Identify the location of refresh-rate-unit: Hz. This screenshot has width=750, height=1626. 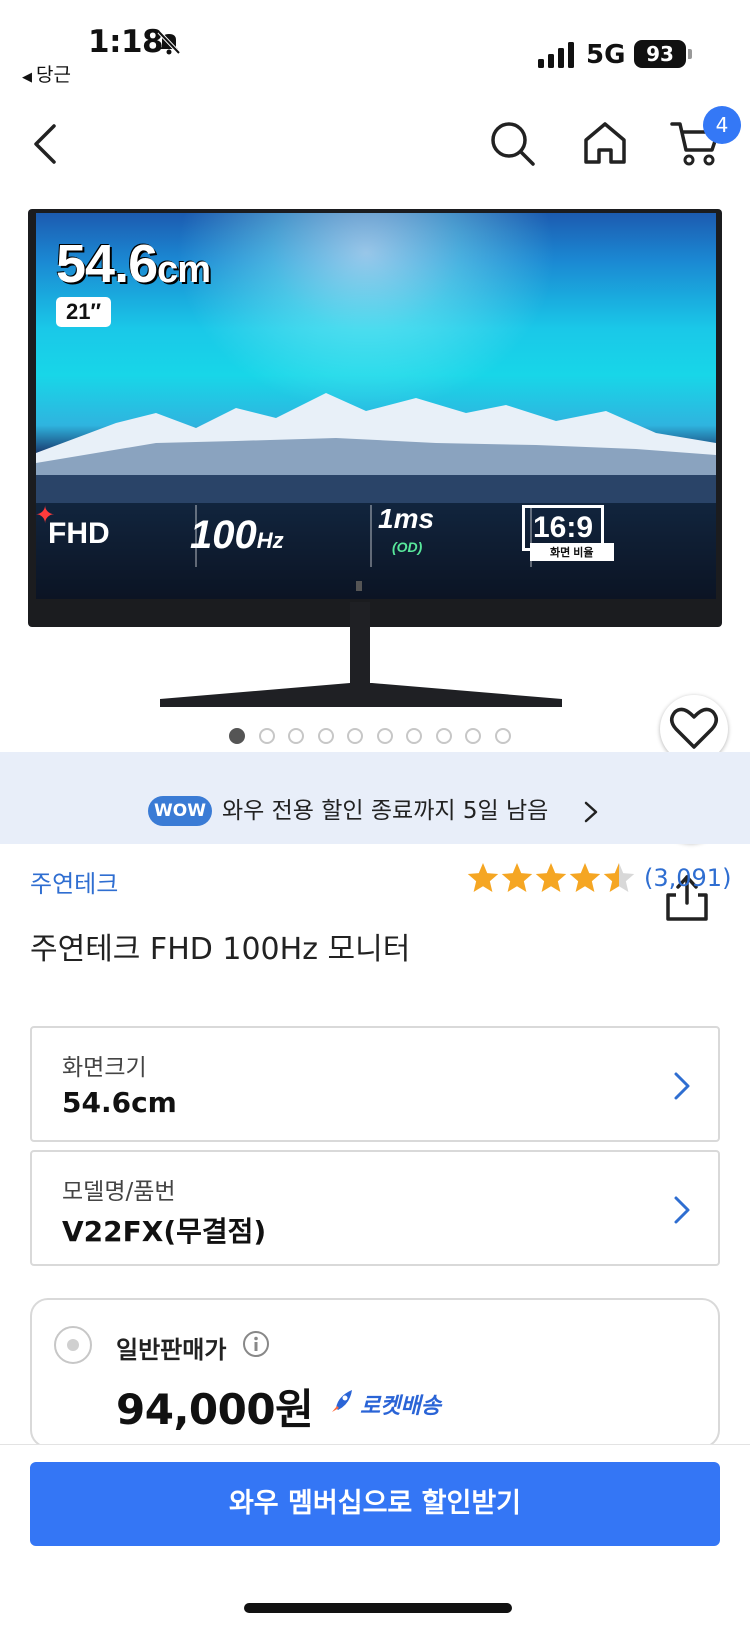
(270, 540).